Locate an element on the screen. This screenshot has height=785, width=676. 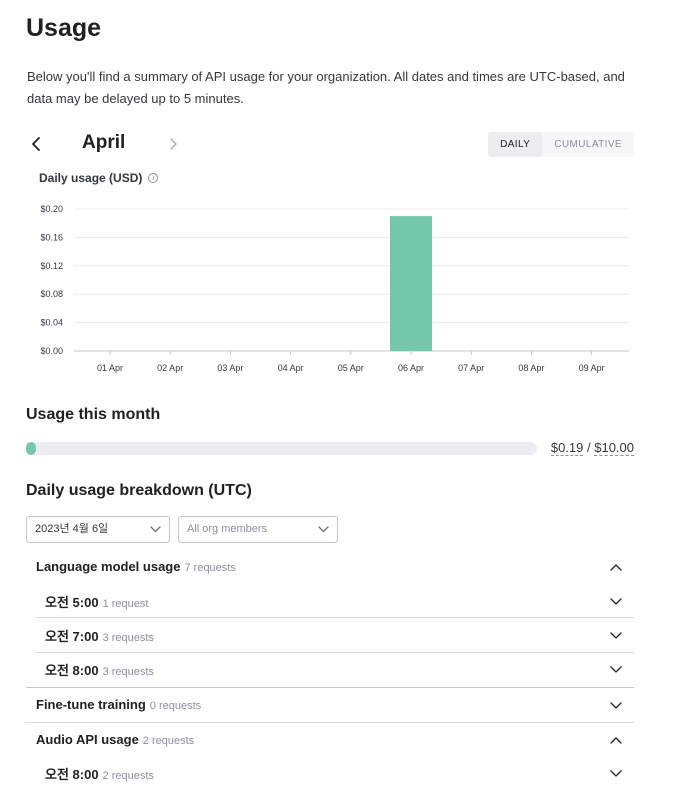
chevron-left-icon is located at coordinates (37, 144).